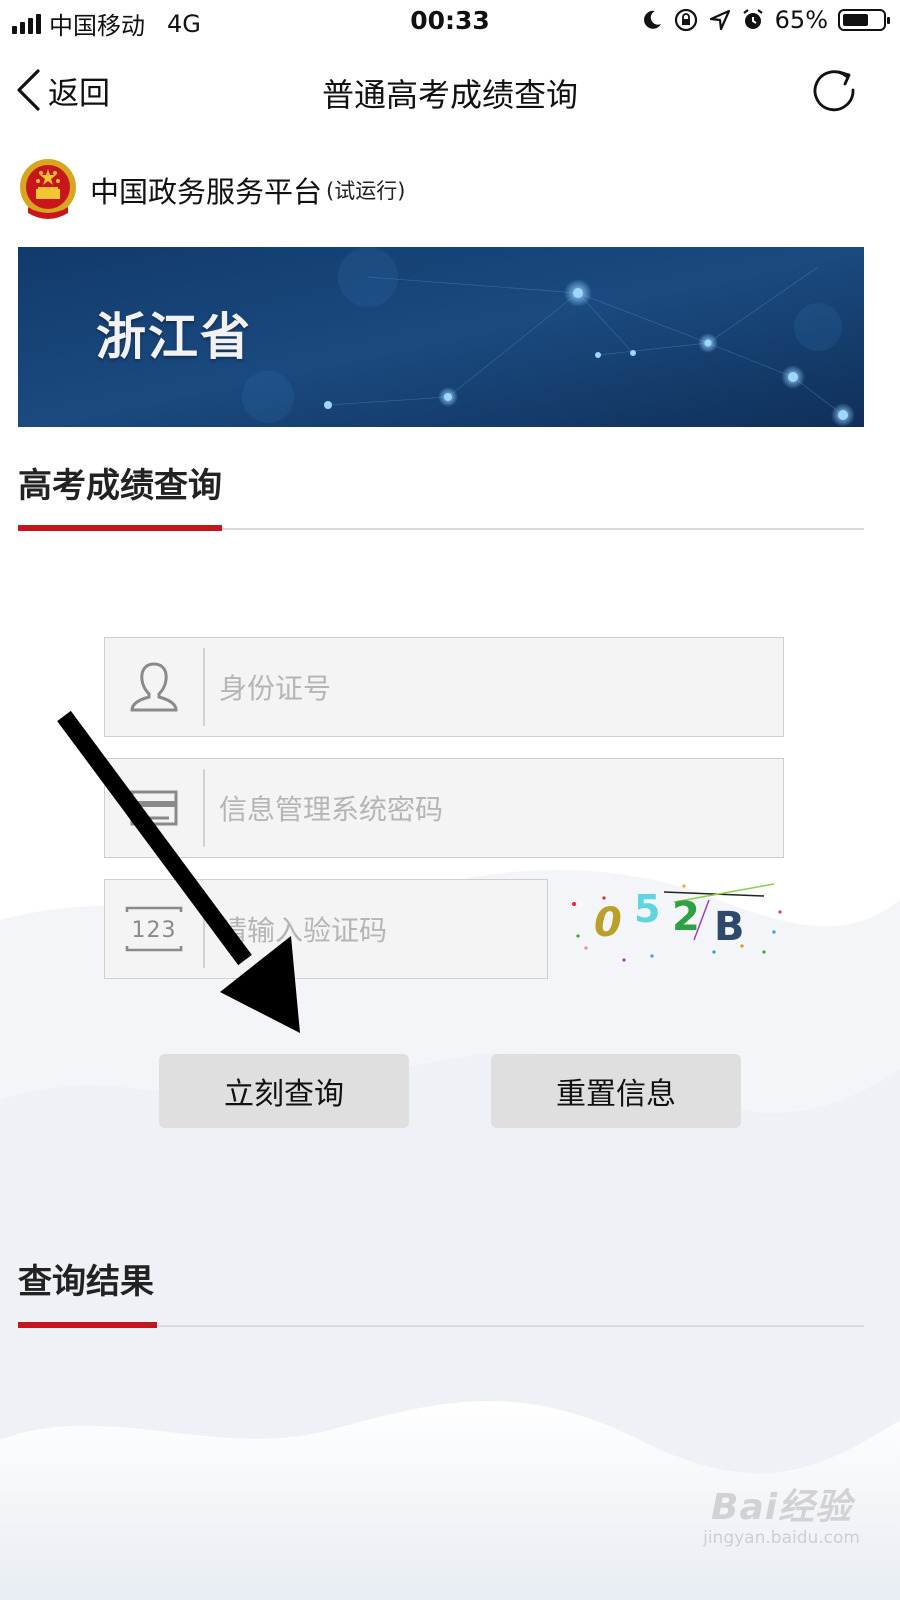 This screenshot has height=1600, width=900. I want to click on user-icon, so click(154, 687).